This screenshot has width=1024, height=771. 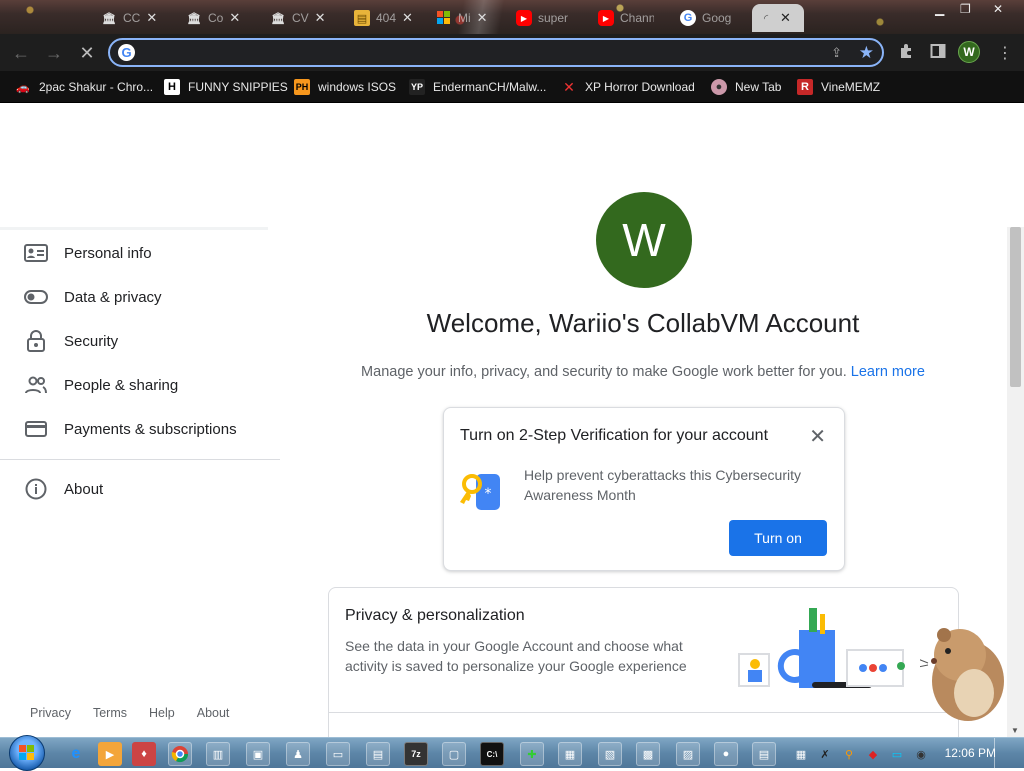 What do you see at coordinates (134, 297) in the screenshot?
I see `sidebar-item-data-privacy: Data & privacy` at bounding box center [134, 297].